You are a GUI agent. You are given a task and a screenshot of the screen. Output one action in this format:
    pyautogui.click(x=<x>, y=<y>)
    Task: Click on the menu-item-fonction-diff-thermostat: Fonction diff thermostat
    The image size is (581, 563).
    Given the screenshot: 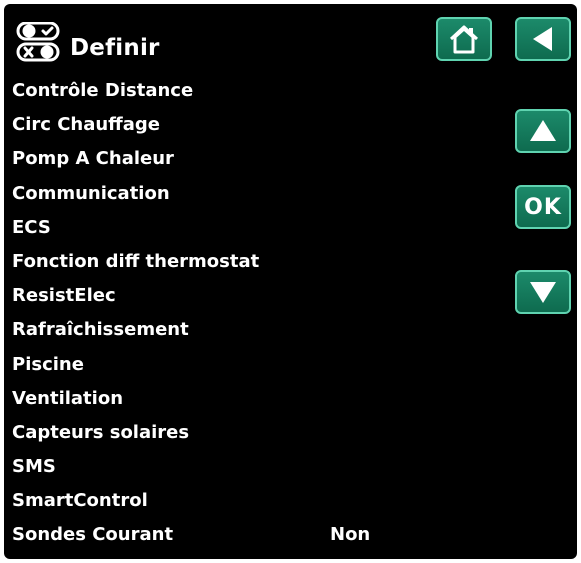 What is the action you would take?
    pyautogui.click(x=232, y=262)
    